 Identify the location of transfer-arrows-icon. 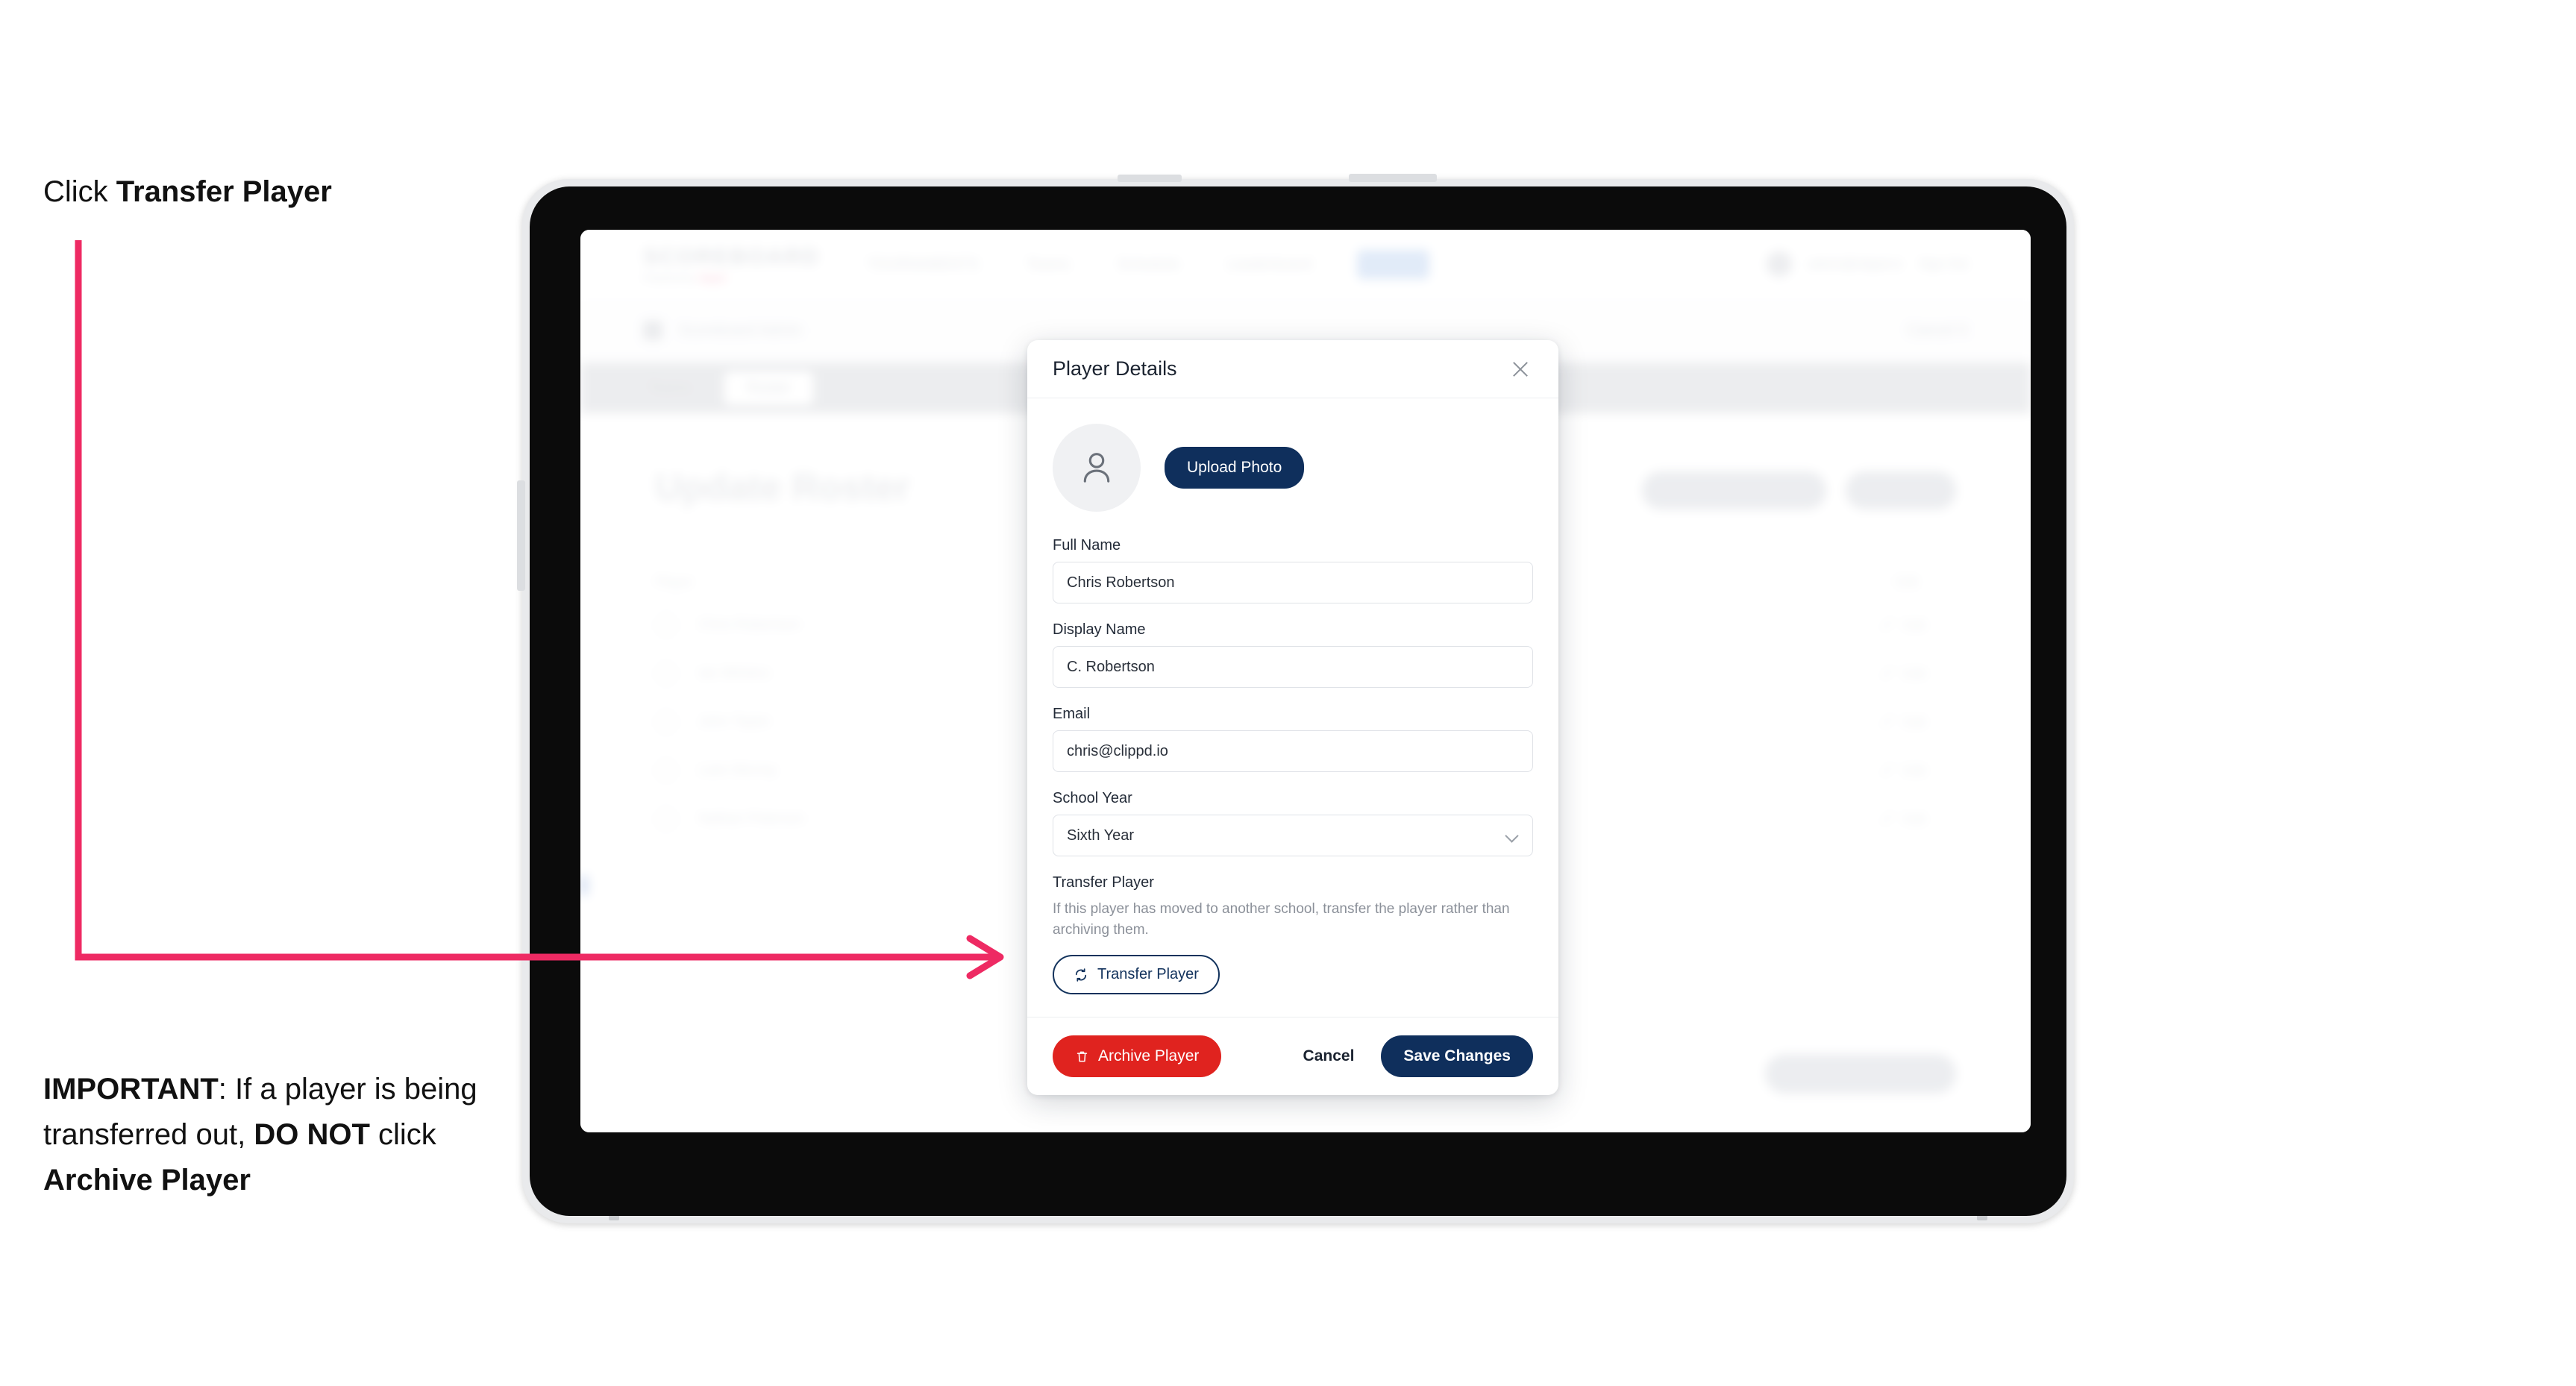
(1081, 975).